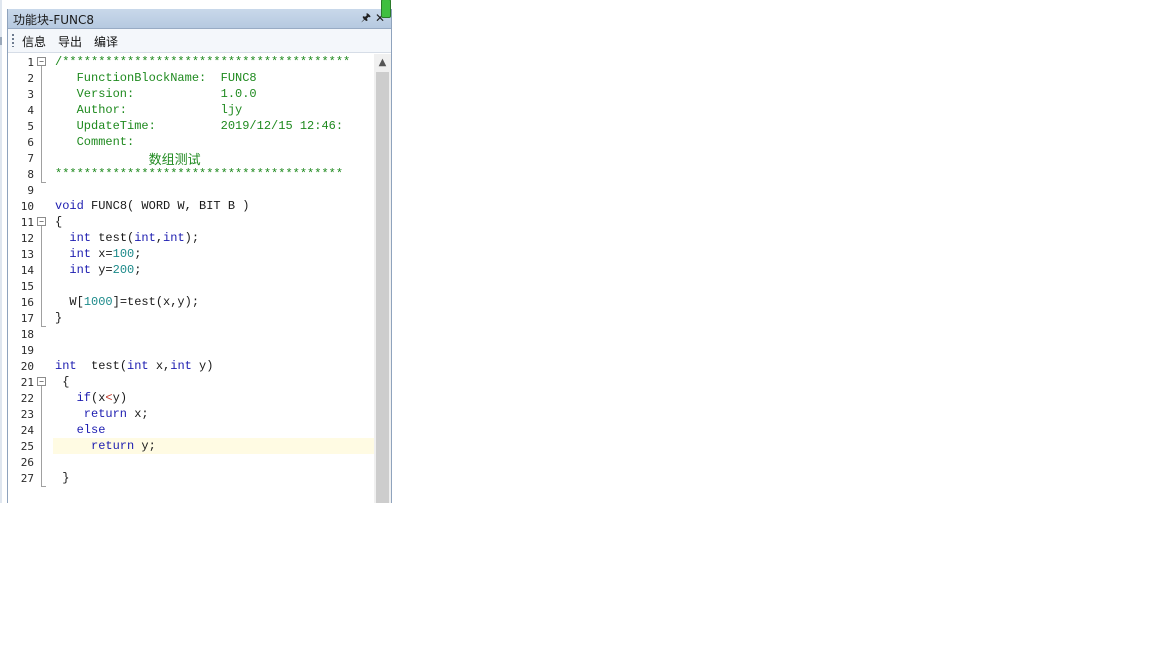  What do you see at coordinates (27, 398) in the screenshot?
I see `line-number: 22` at bounding box center [27, 398].